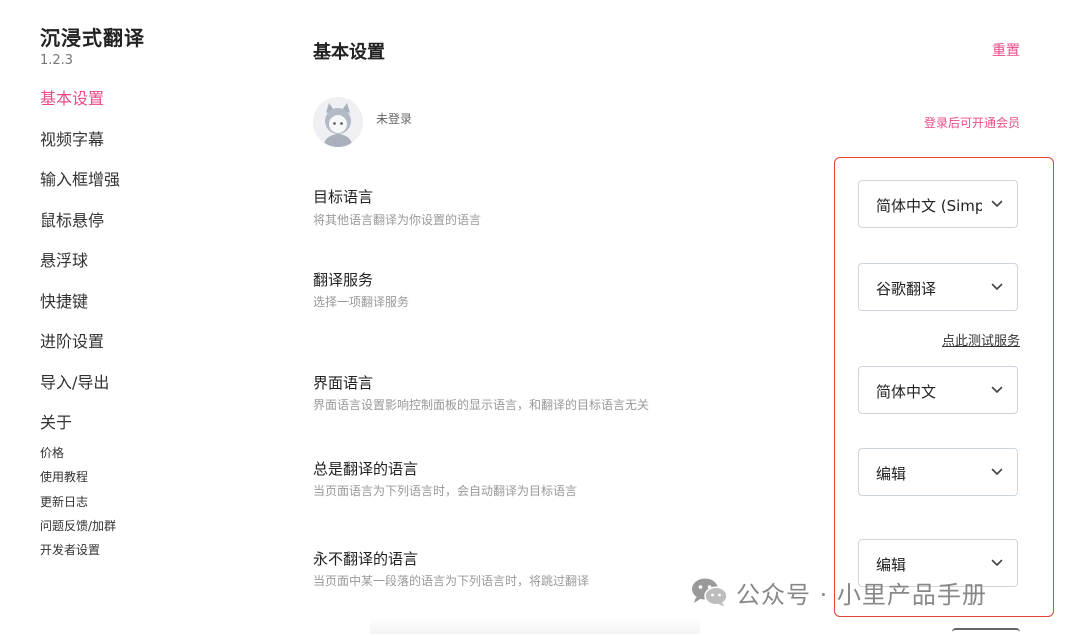 This screenshot has height=636, width=1080. I want to click on interface-language-value: 简体中文, so click(906, 392).